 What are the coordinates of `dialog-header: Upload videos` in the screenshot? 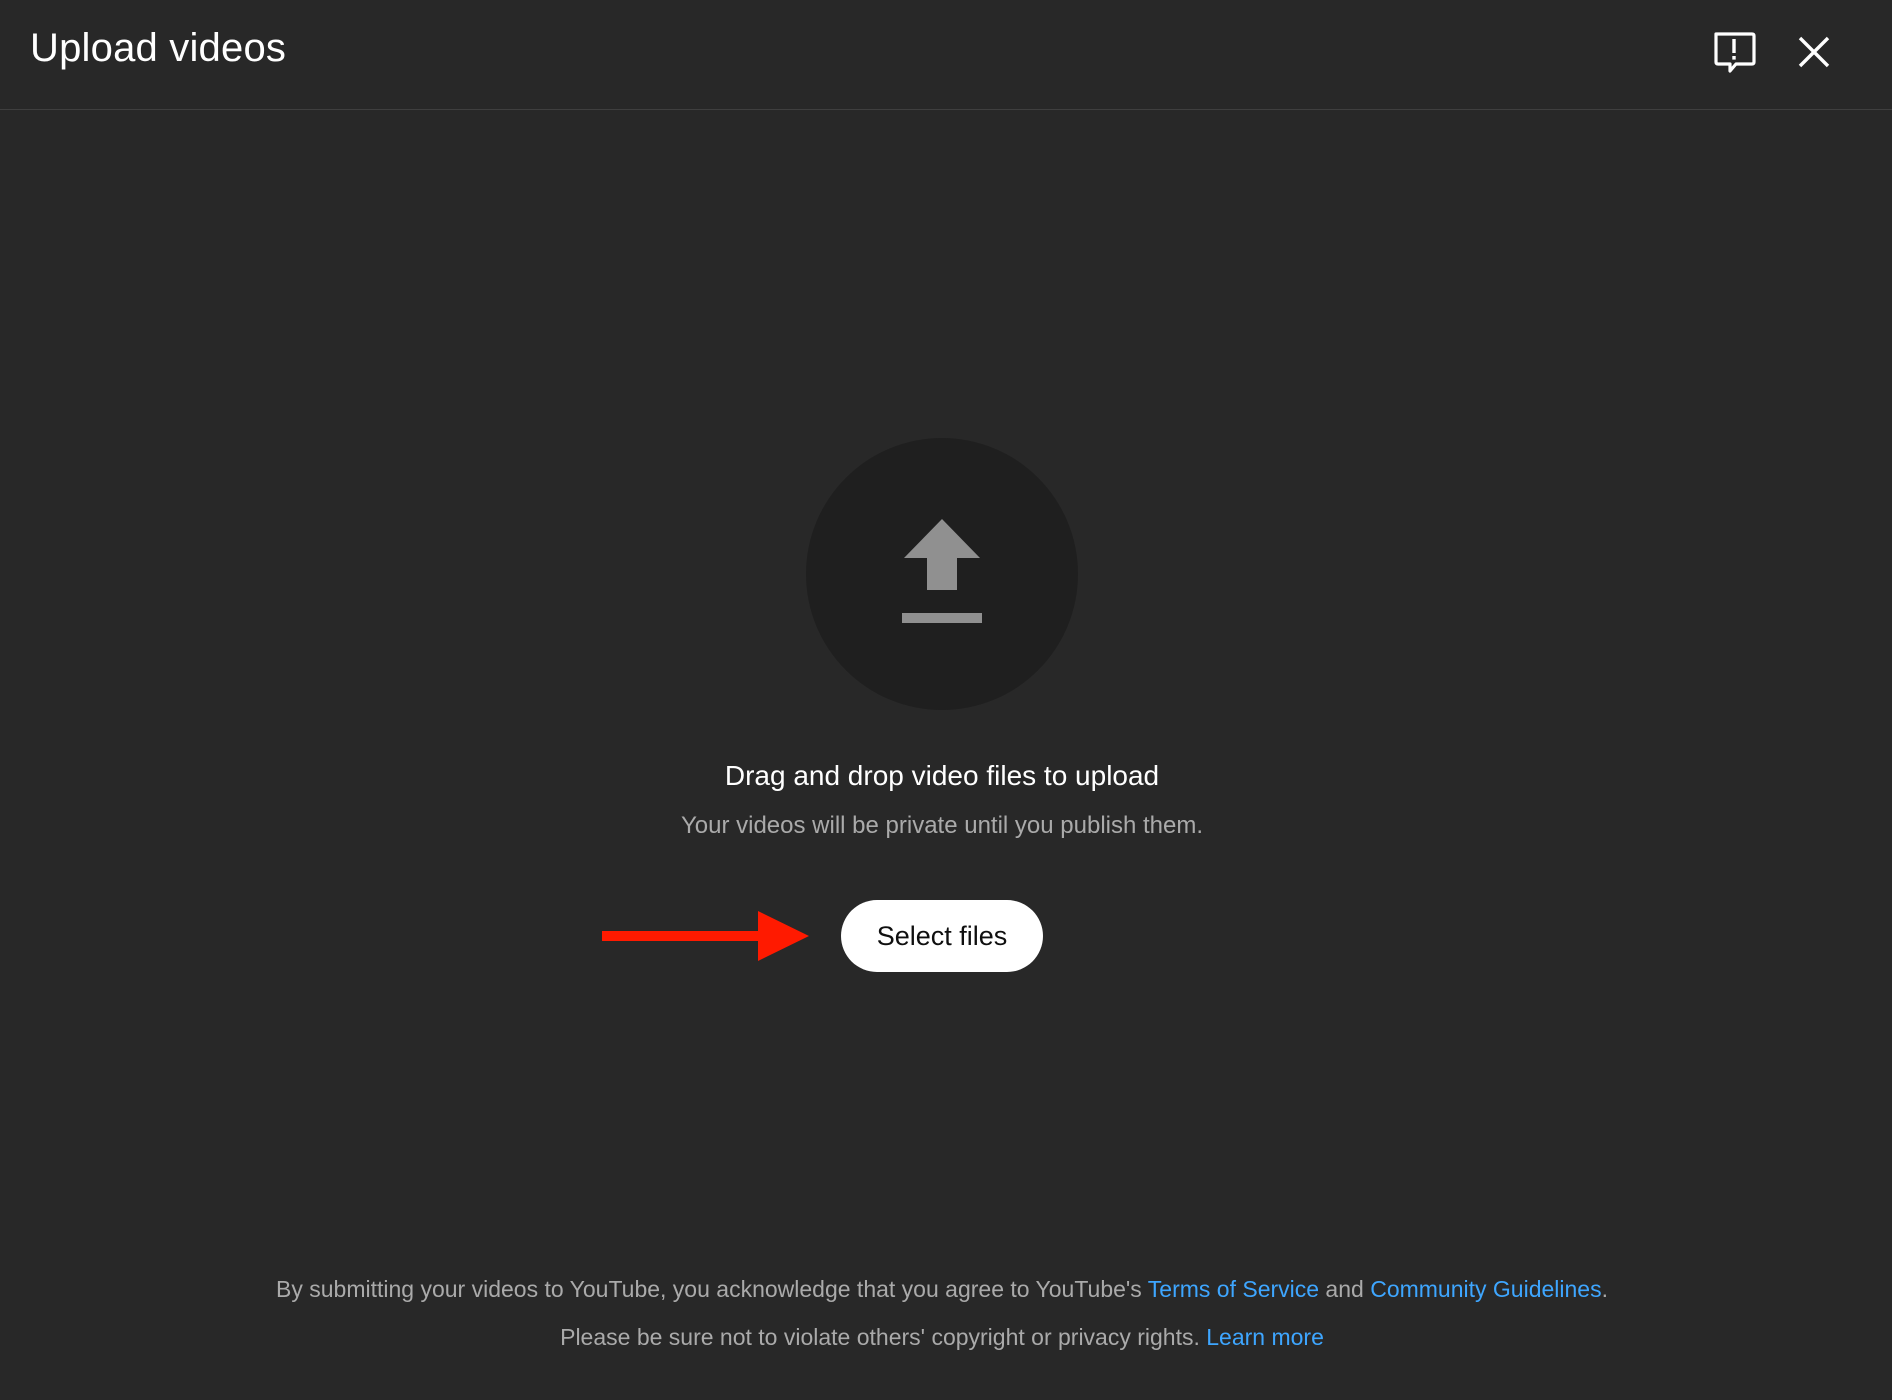 It's located at (946, 55).